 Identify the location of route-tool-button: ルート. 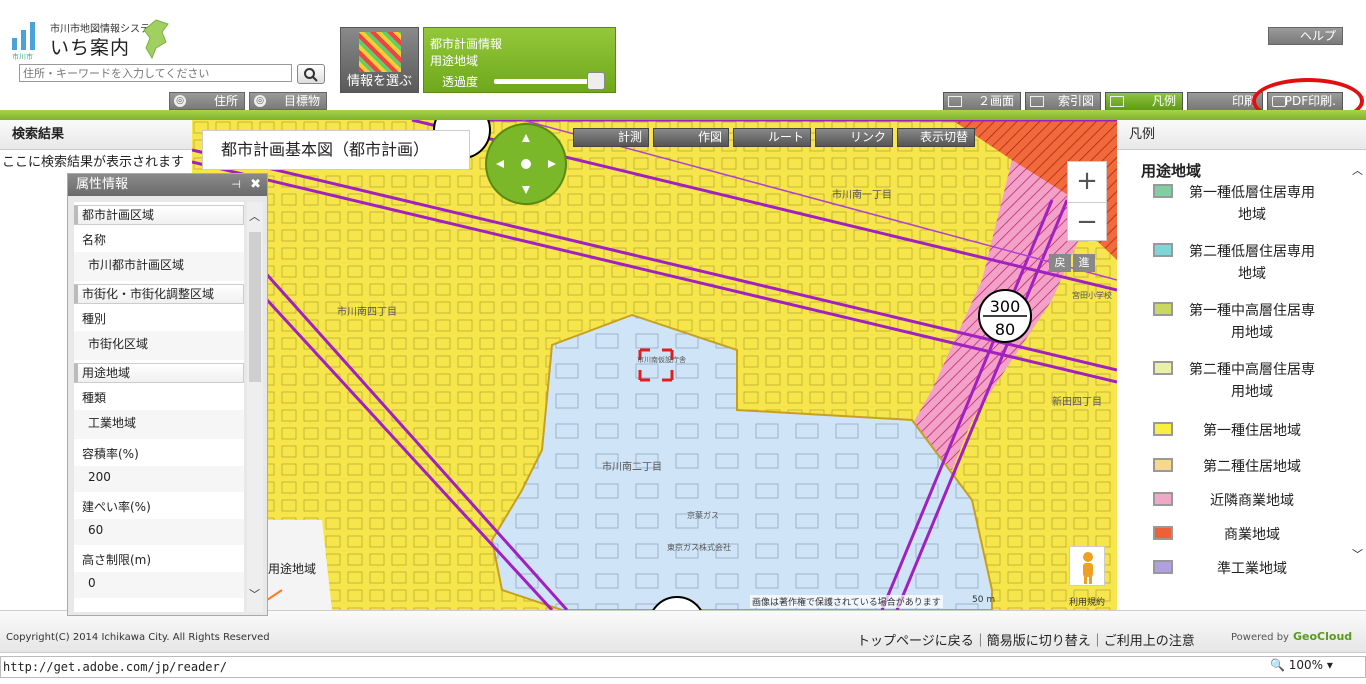
(772, 137).